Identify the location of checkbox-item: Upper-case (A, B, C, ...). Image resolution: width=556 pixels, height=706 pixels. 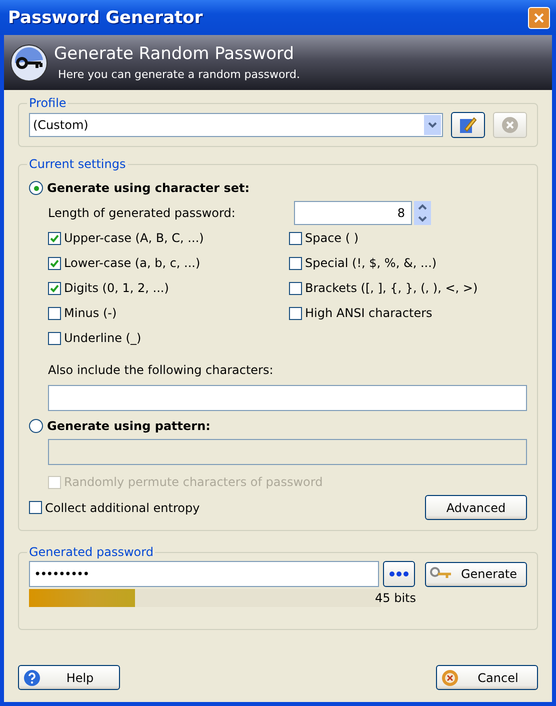
(168, 238).